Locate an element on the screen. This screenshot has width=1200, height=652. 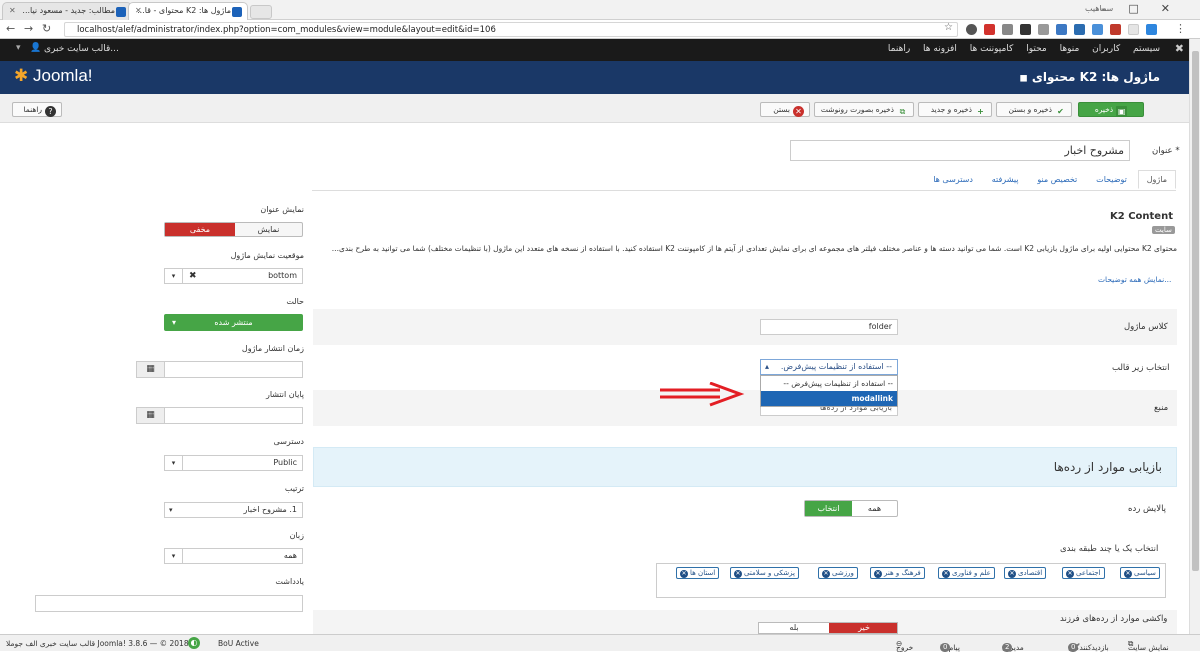
tab-module: ماژول is located at coordinates (1156, 179).